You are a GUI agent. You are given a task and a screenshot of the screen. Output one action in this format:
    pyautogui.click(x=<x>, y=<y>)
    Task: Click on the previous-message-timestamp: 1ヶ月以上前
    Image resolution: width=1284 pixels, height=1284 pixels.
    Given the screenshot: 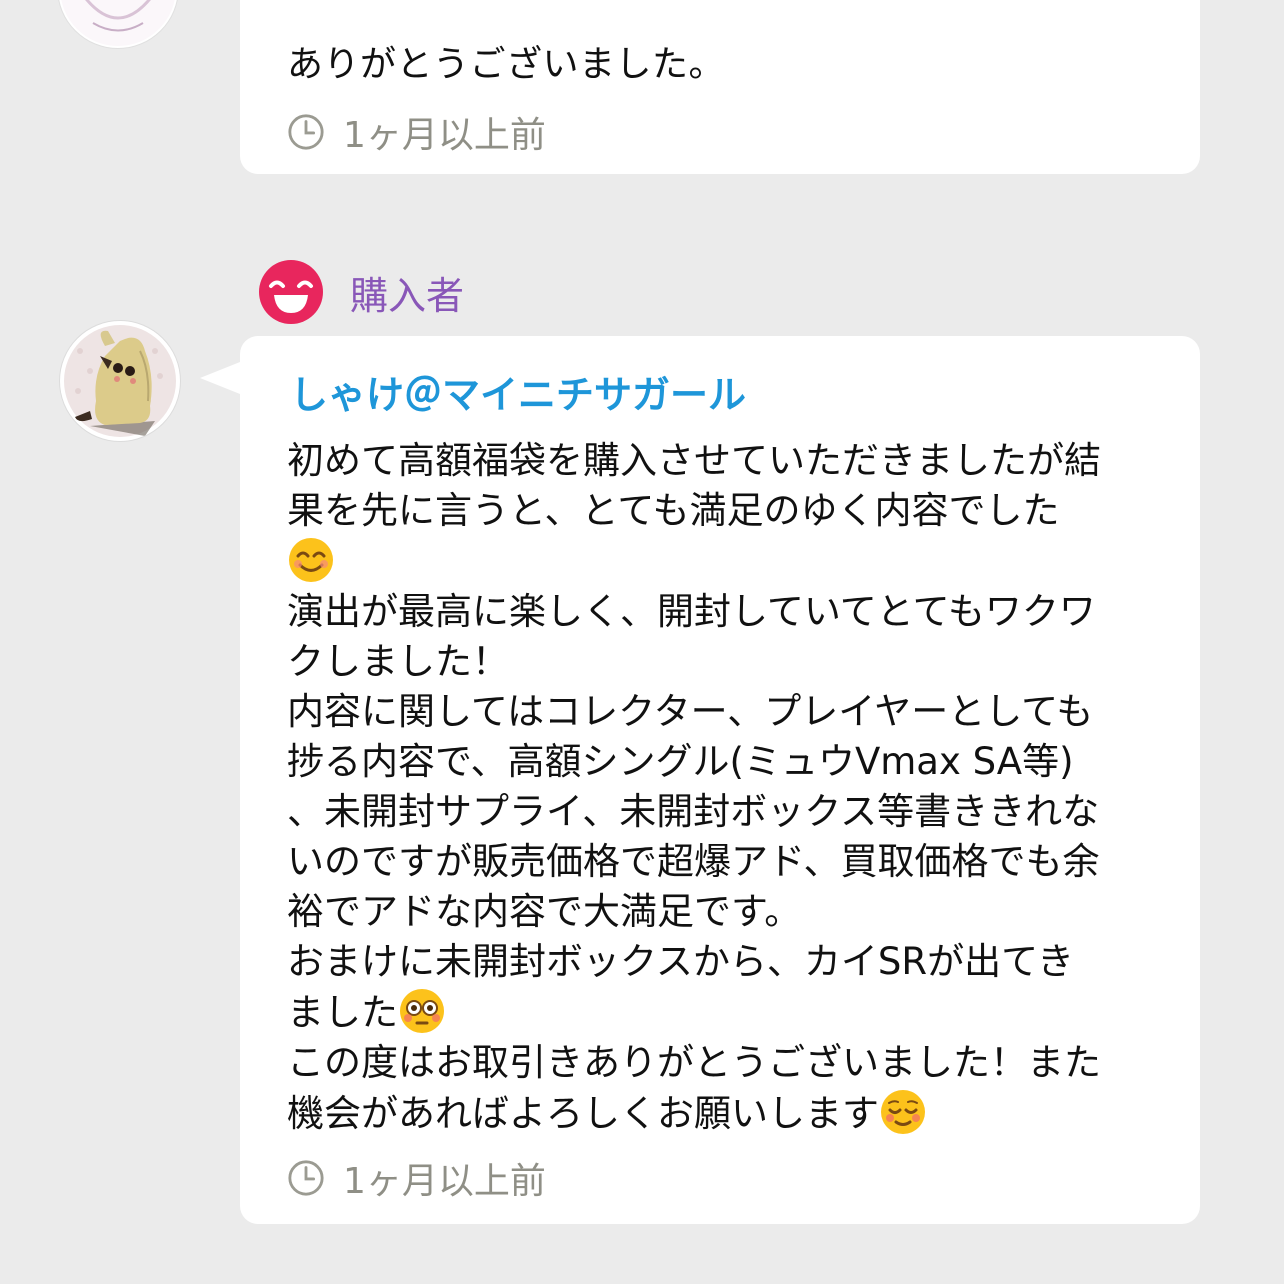 What is the action you would take?
    pyautogui.click(x=416, y=132)
    